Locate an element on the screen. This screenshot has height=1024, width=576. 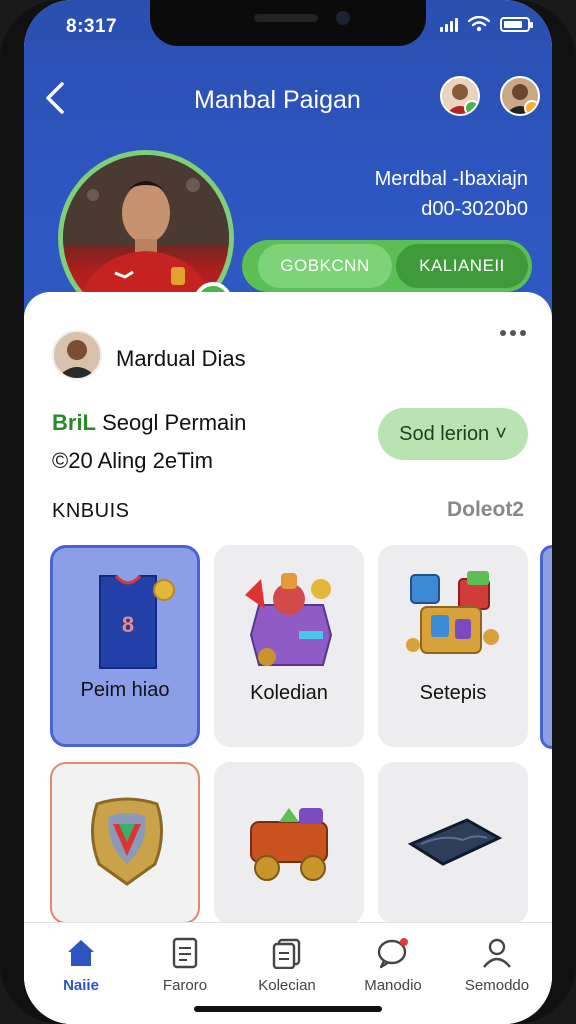
home-icon is located at coordinates (81, 953).